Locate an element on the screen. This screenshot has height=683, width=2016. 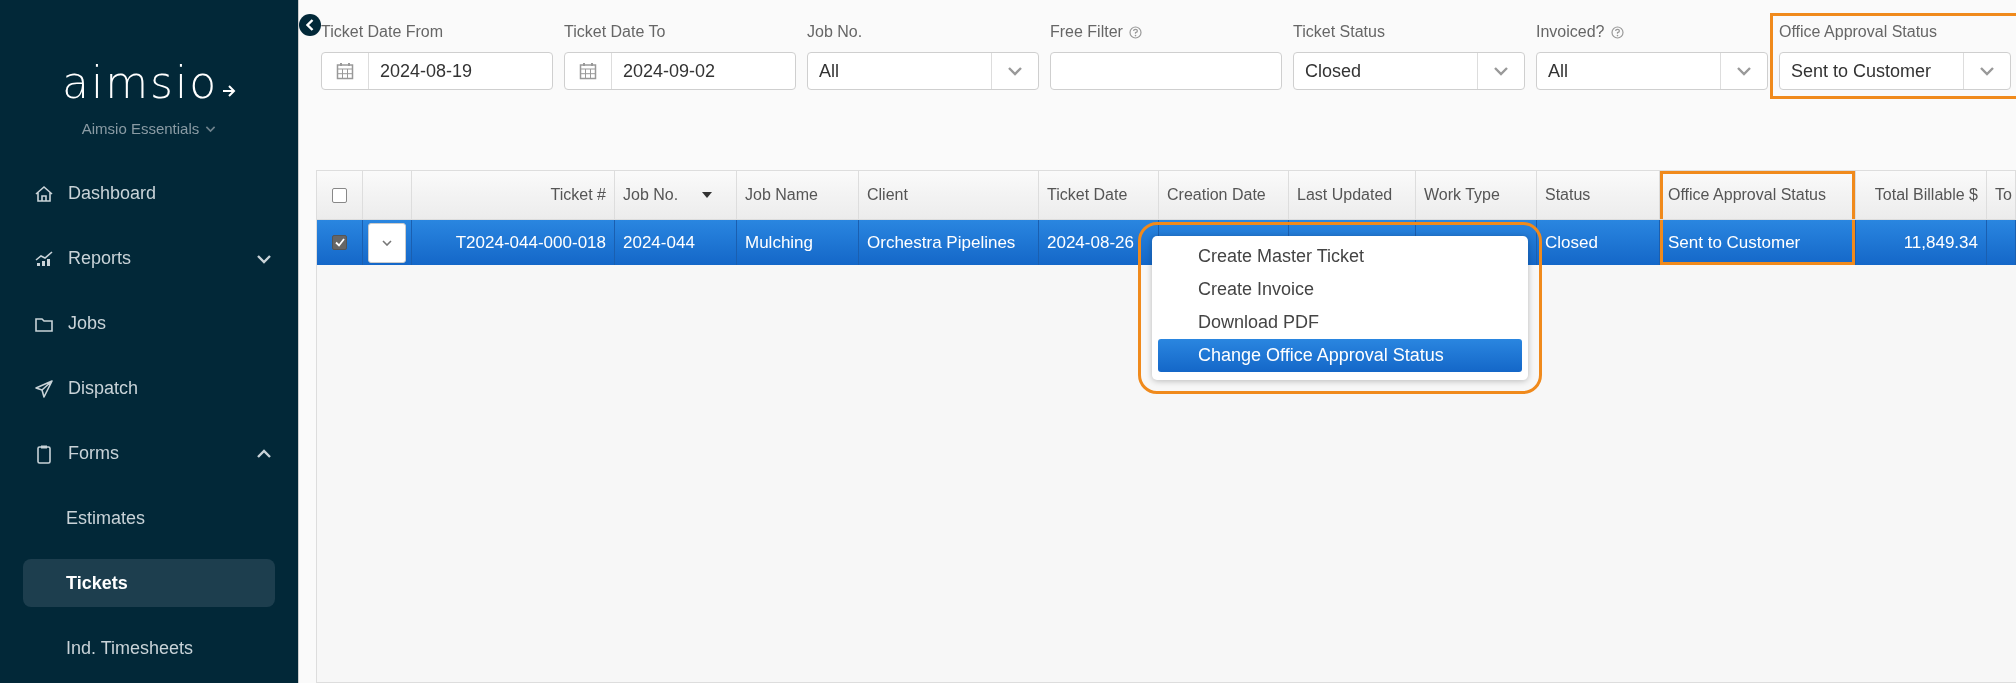
table-cell: Orchestra Pipelines is located at coordinates (949, 242).